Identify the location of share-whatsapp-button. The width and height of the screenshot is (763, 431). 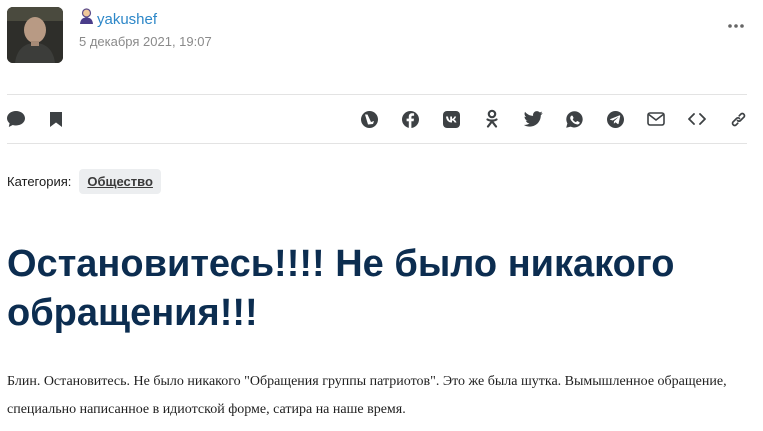
(574, 119).